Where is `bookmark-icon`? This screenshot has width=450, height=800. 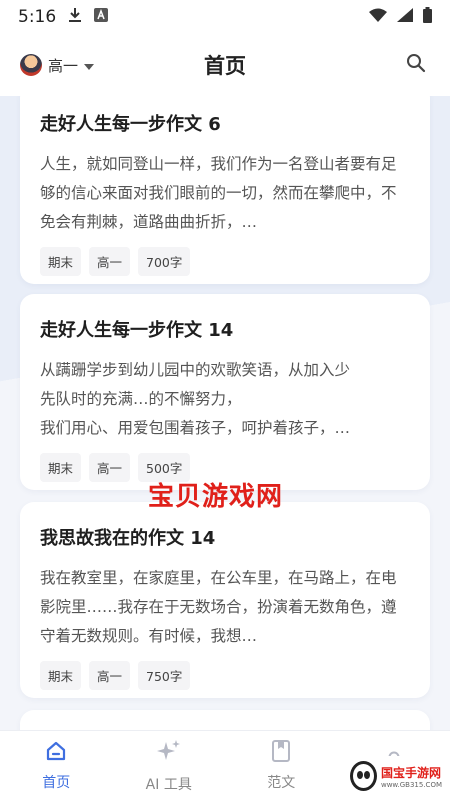 bookmark-icon is located at coordinates (281, 752).